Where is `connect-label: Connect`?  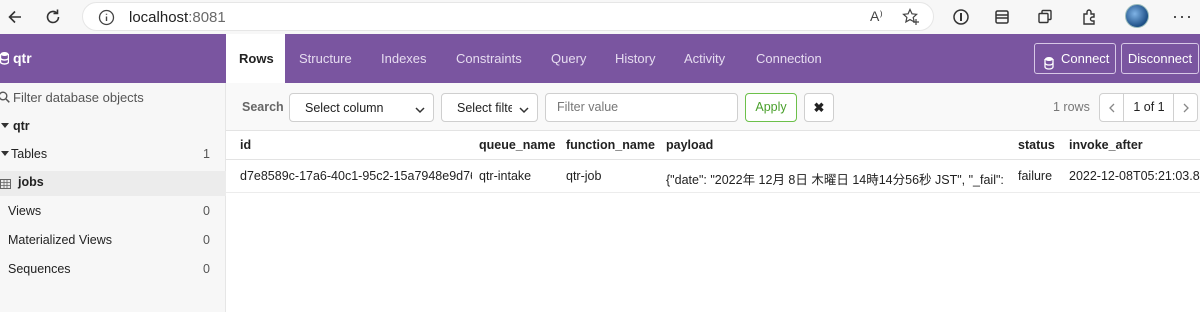
connect-label: Connect is located at coordinates (1085, 58).